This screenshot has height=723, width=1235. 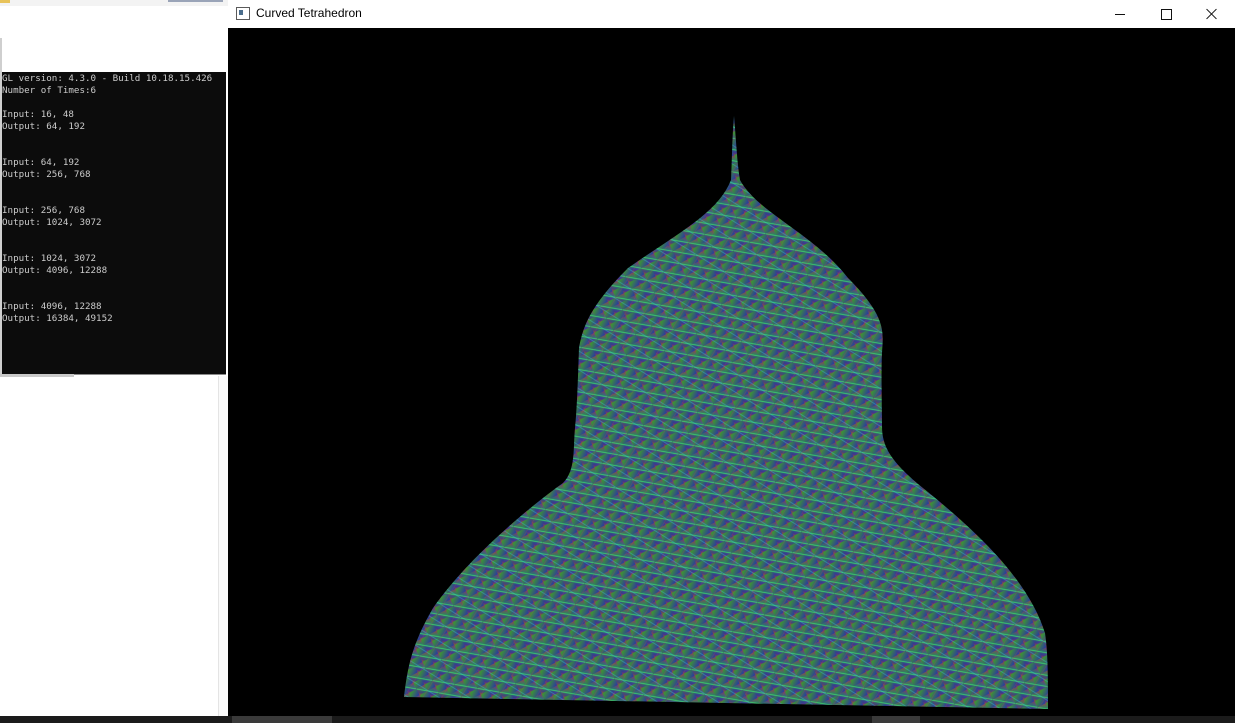 I want to click on console-line: Output: 16384, 49152, so click(x=57, y=318).